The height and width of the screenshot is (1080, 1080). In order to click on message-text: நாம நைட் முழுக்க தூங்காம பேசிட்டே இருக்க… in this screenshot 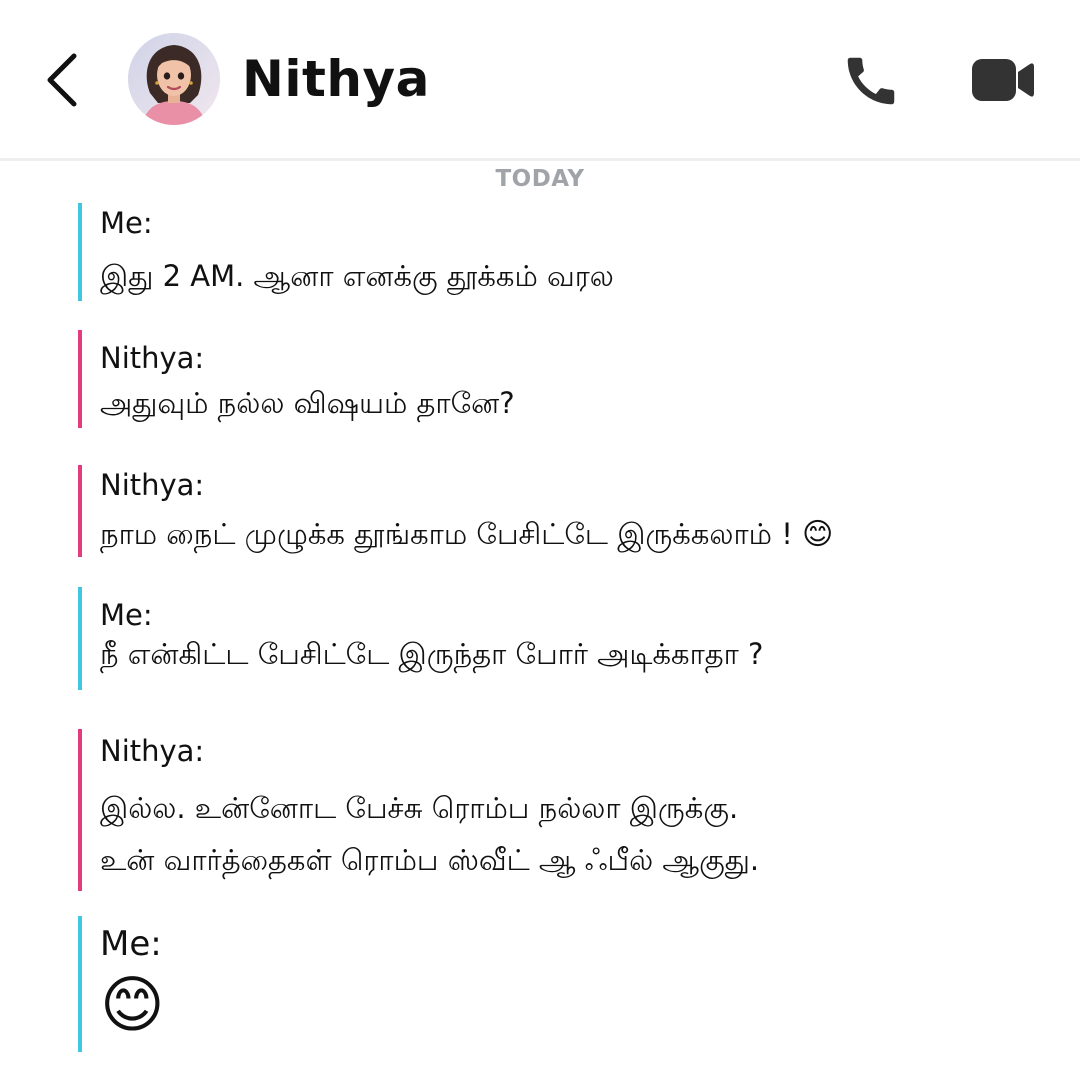, I will do `click(569, 536)`.